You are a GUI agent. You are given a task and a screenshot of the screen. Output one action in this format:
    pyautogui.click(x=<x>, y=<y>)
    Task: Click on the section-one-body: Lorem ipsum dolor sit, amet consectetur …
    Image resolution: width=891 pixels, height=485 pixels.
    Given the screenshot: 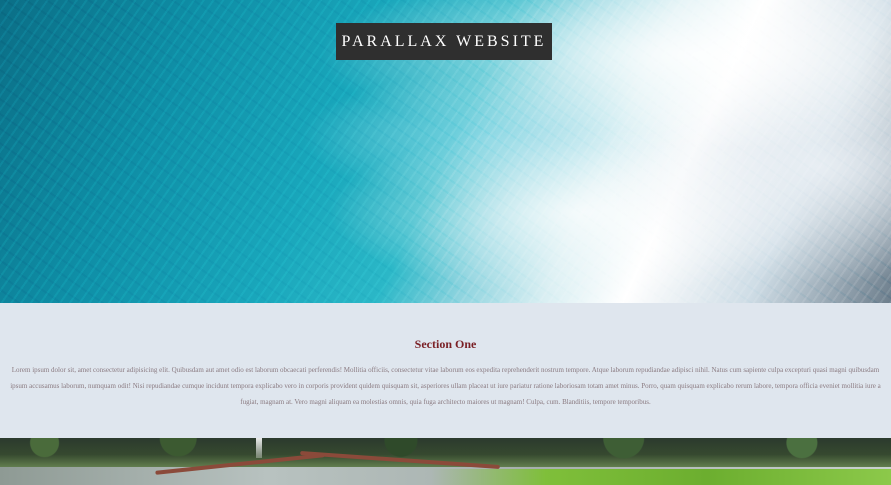 What is the action you would take?
    pyautogui.click(x=445, y=386)
    